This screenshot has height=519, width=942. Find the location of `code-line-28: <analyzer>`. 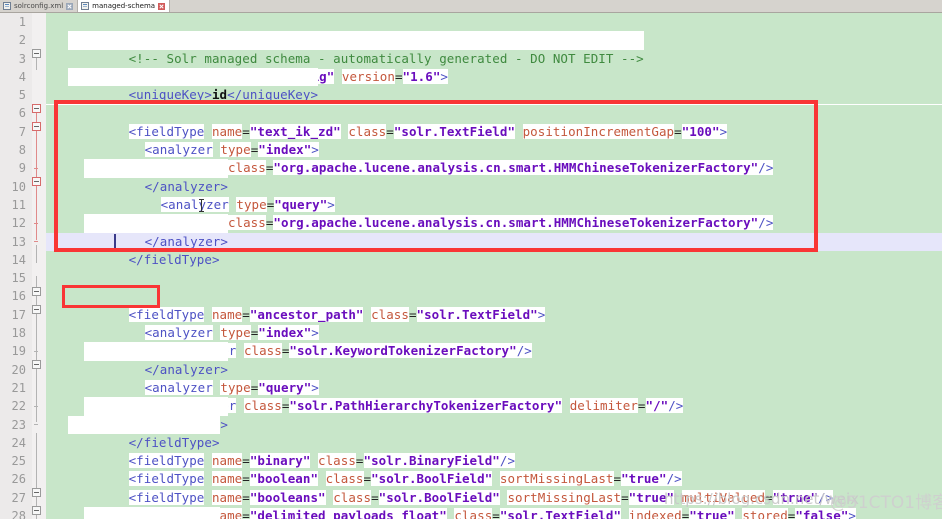

code-line-28: <analyzer> is located at coordinates (152, 513).